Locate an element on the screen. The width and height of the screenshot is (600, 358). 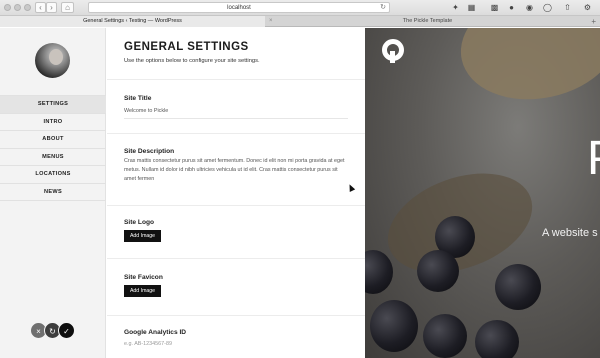
check-icon: ✓ is located at coordinates (66, 331).